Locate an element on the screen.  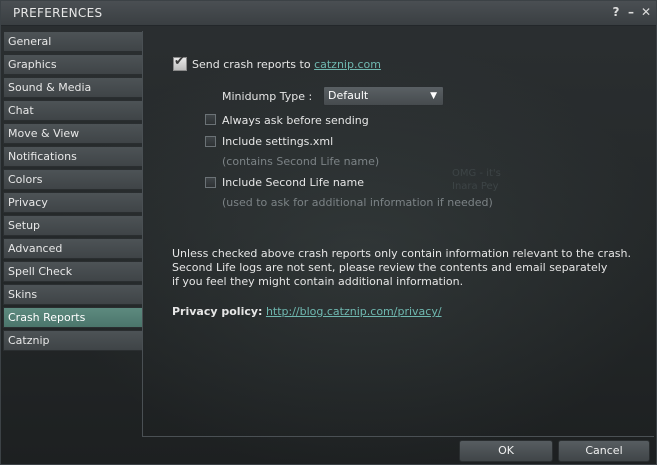
sidebar-item-privacy: Privacy is located at coordinates (73, 202).